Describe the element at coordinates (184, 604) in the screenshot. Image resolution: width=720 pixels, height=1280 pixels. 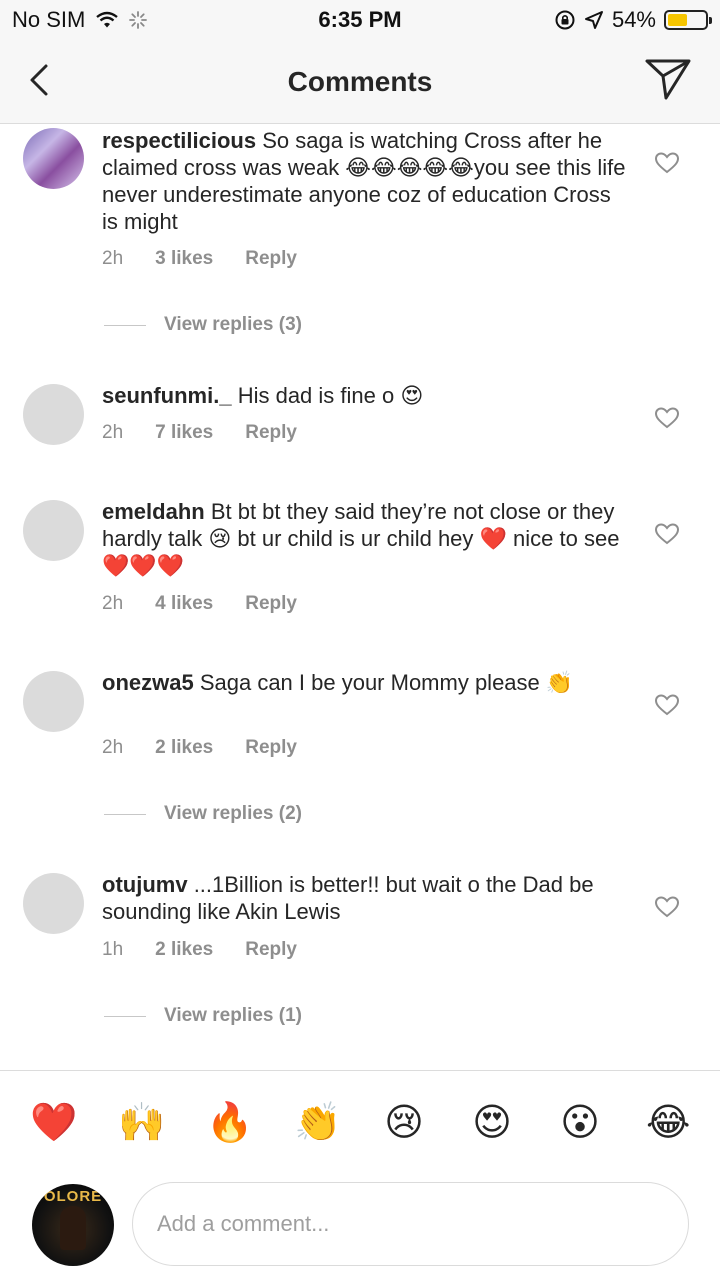
I see `comment-likes: 4 likes` at that location.